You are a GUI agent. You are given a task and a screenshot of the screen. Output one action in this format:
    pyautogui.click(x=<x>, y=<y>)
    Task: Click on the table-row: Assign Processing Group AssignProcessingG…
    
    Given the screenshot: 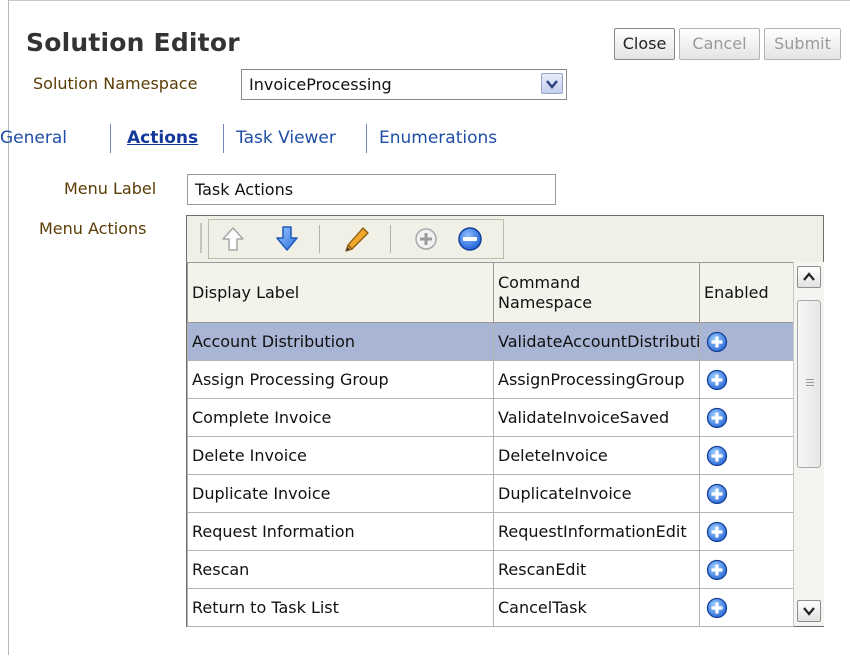 What is the action you would take?
    pyautogui.click(x=490, y=379)
    